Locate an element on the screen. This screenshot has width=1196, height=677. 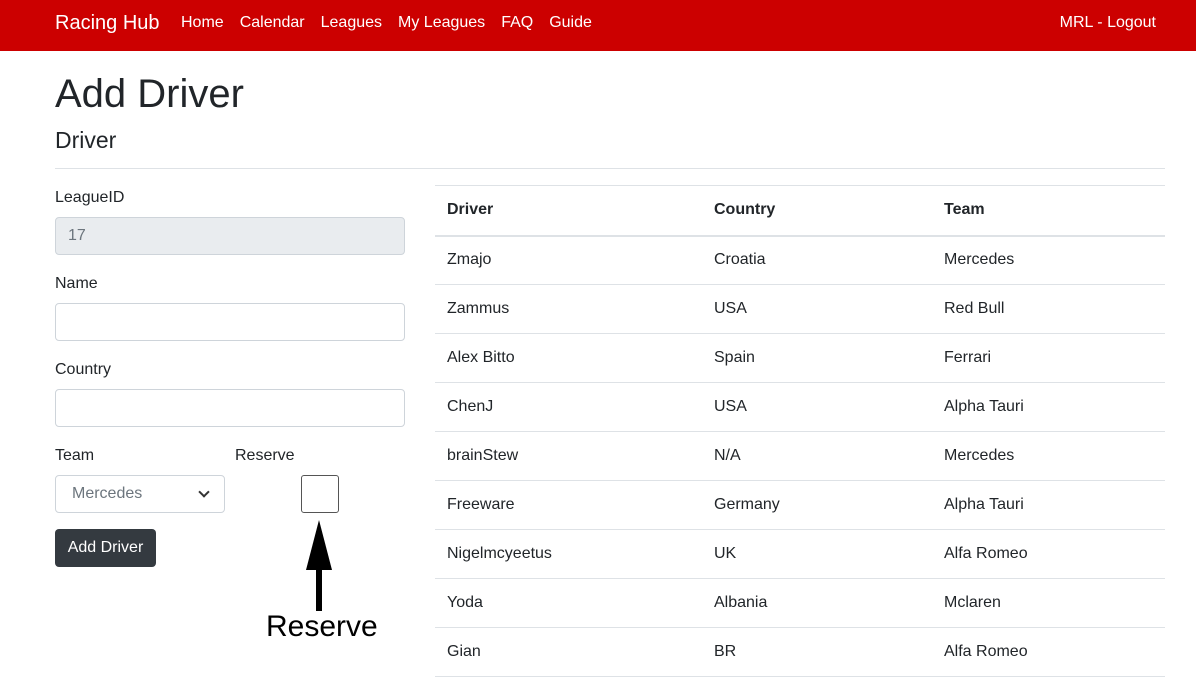
name-label: Name is located at coordinates (76, 283).